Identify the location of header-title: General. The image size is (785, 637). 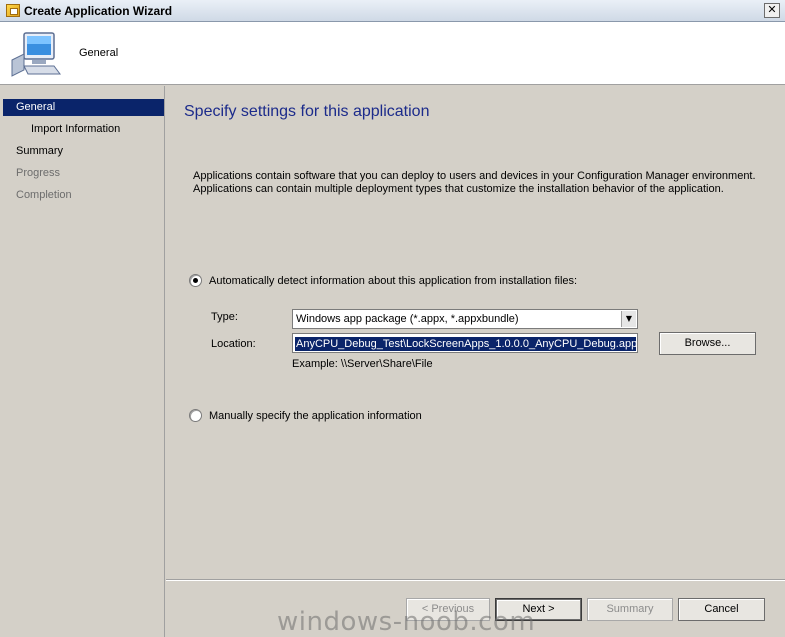
(99, 53).